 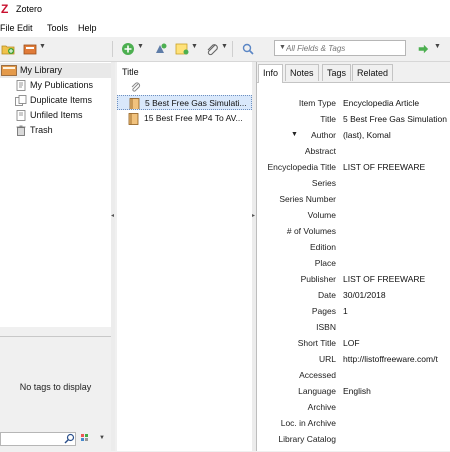 I want to click on search-icon, so click(x=69, y=438).